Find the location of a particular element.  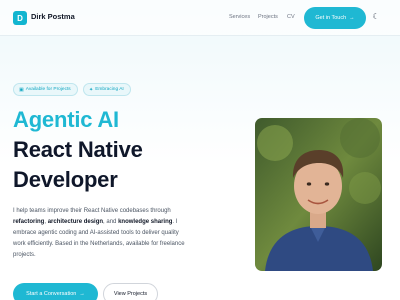

view-projects-button: View Projects is located at coordinates (130, 291).